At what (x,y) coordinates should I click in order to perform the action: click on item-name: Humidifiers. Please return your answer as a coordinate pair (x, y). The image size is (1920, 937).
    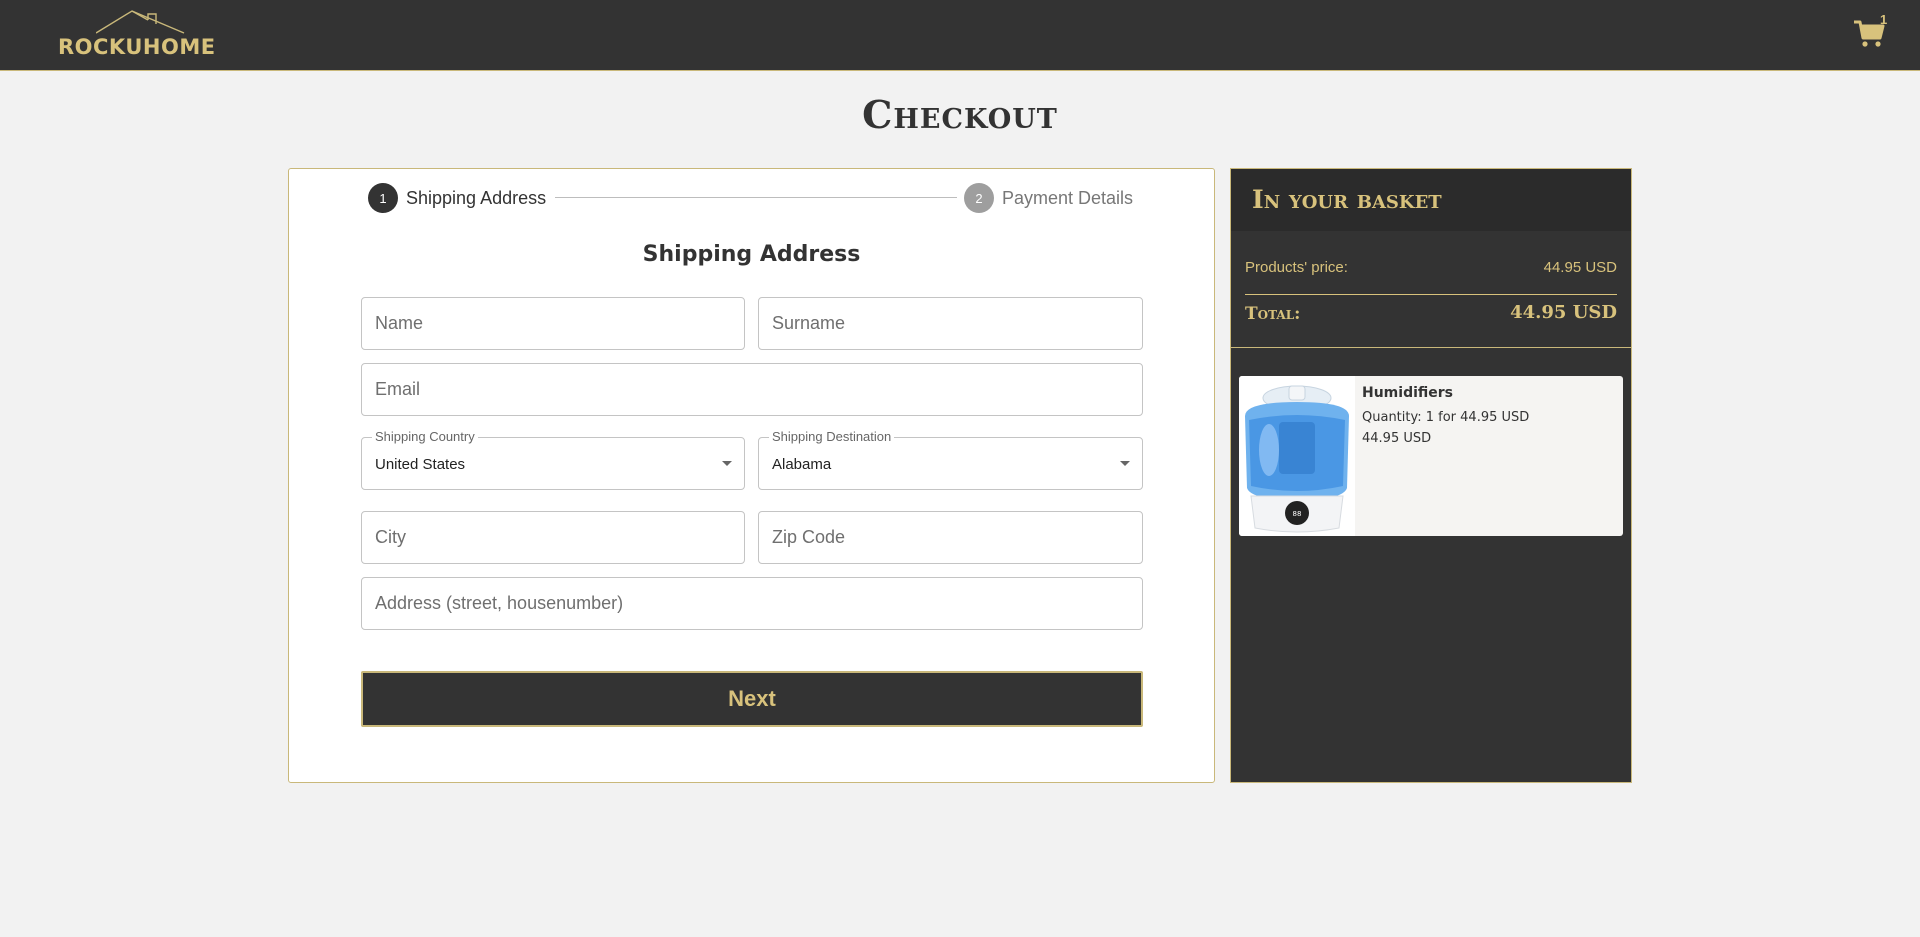
    Looking at the image, I should click on (1407, 393).